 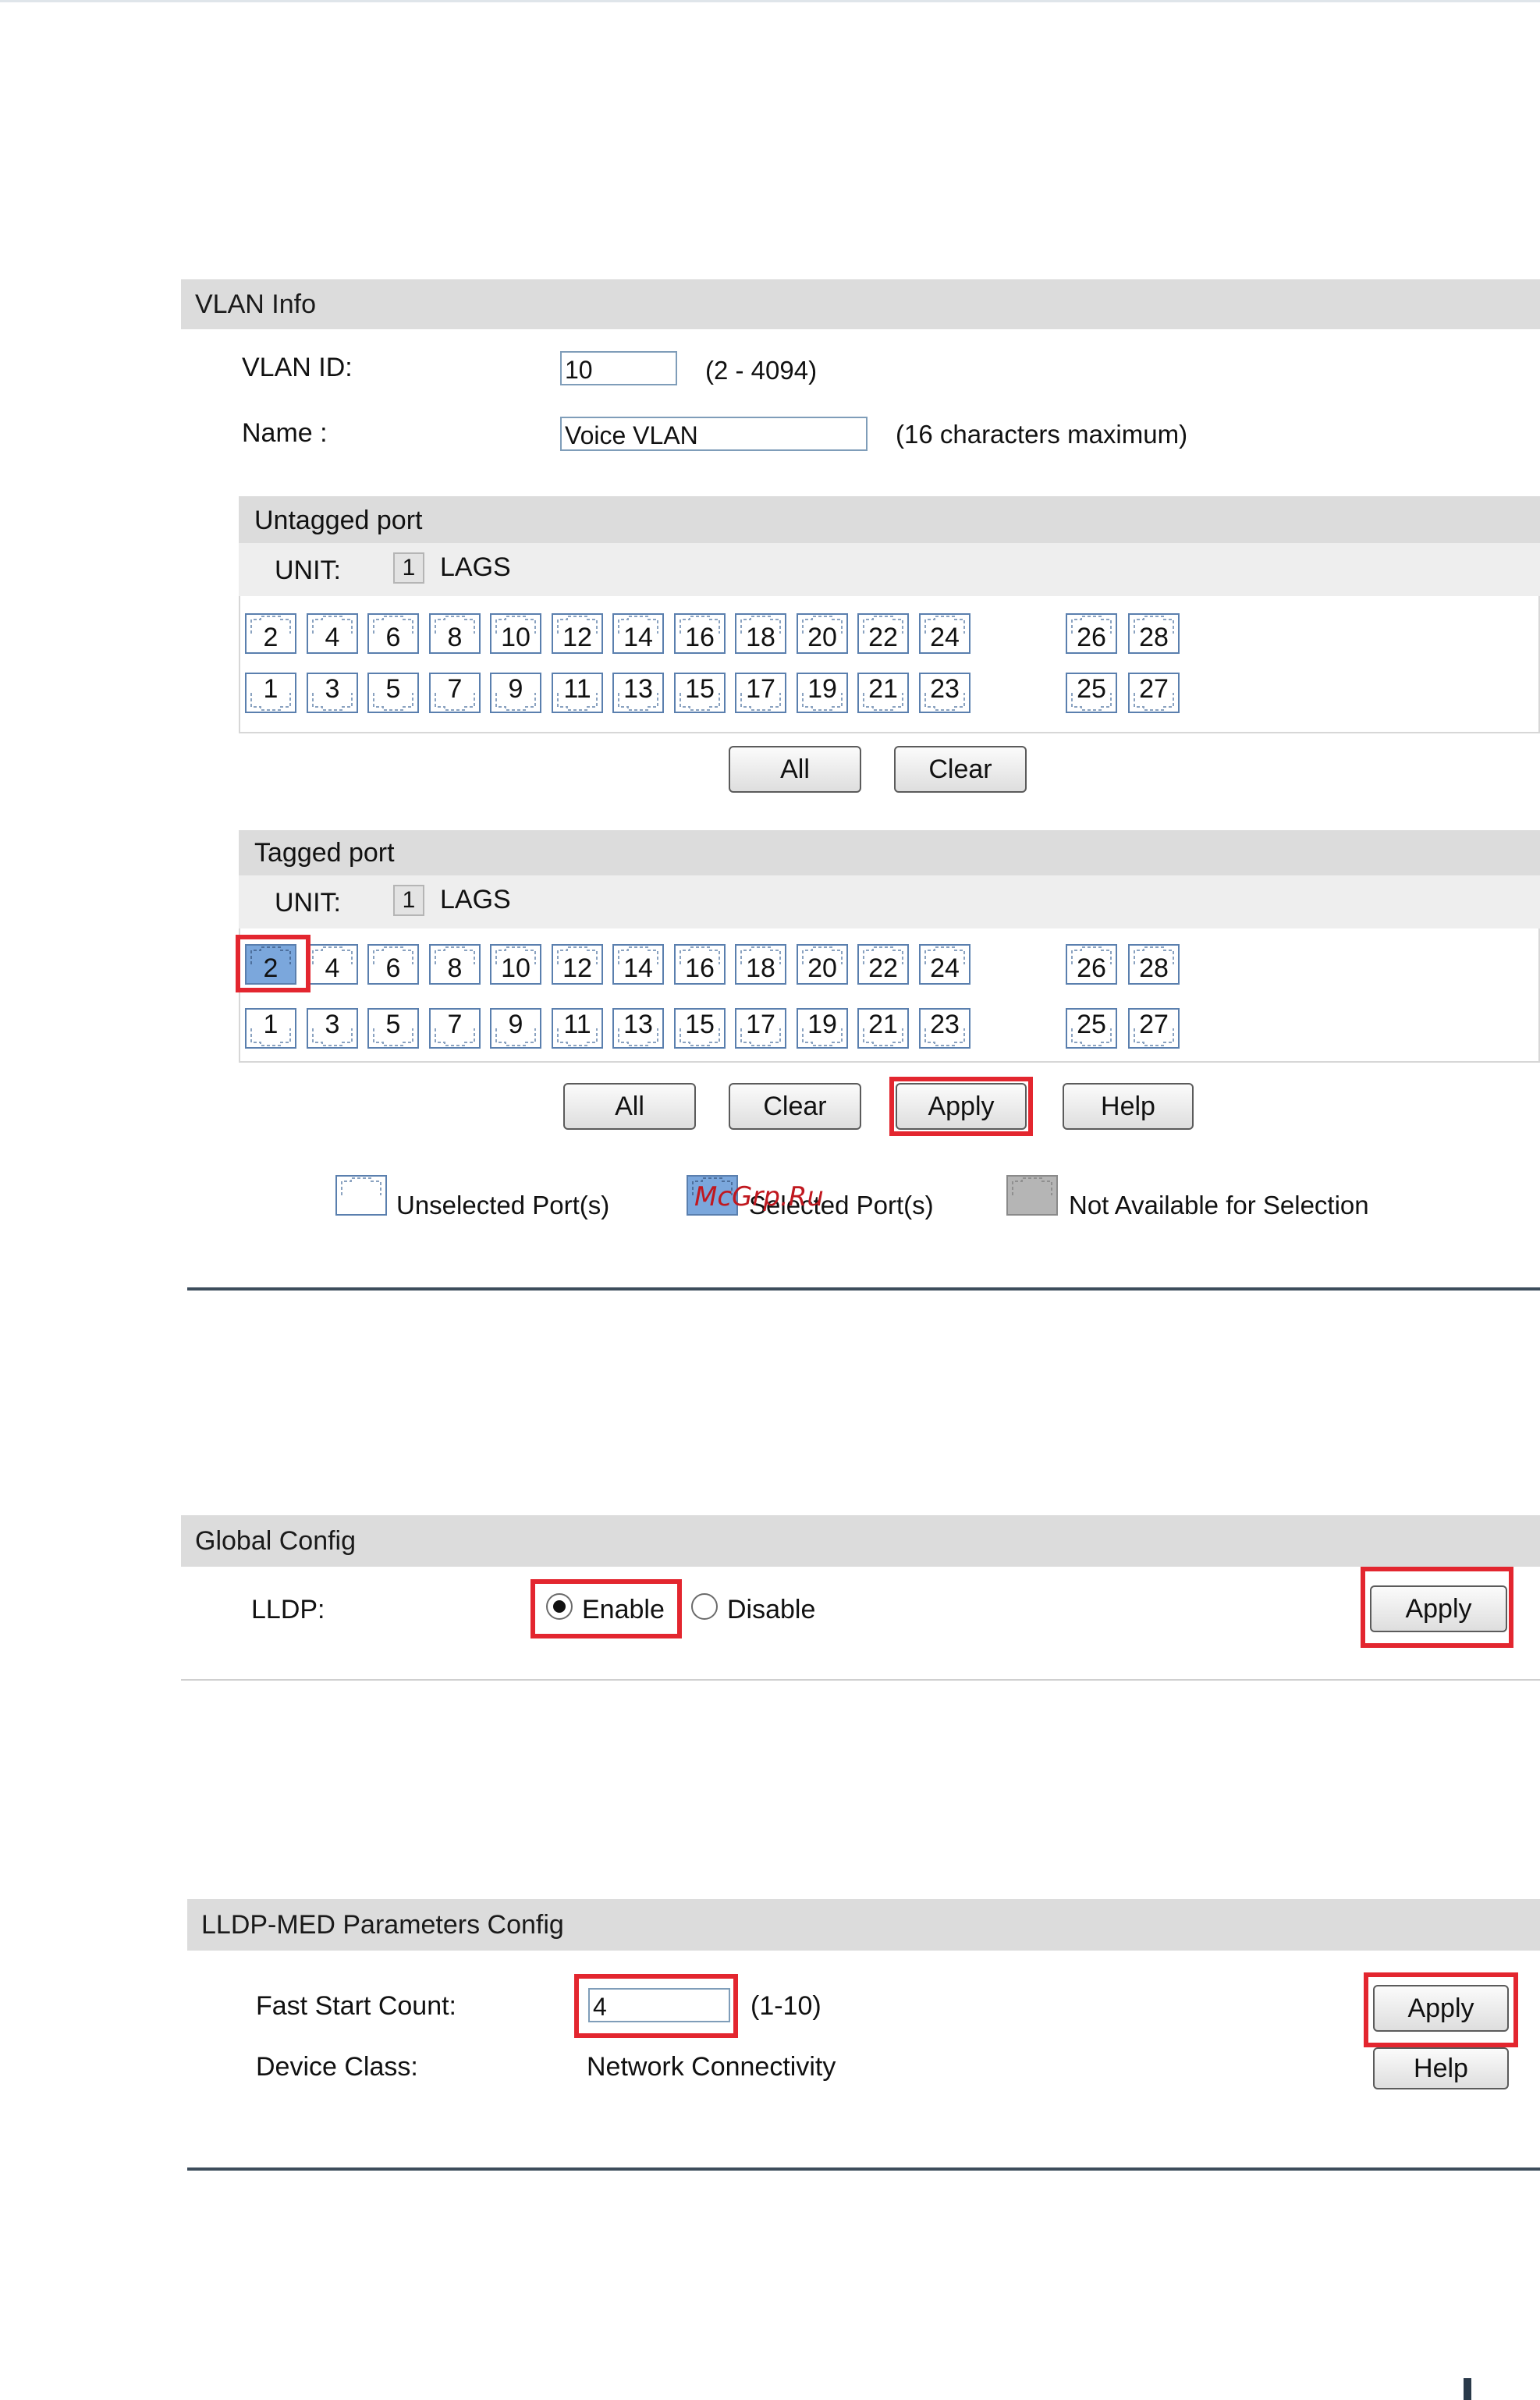 I want to click on tagged-all-button: All, so click(x=629, y=1106).